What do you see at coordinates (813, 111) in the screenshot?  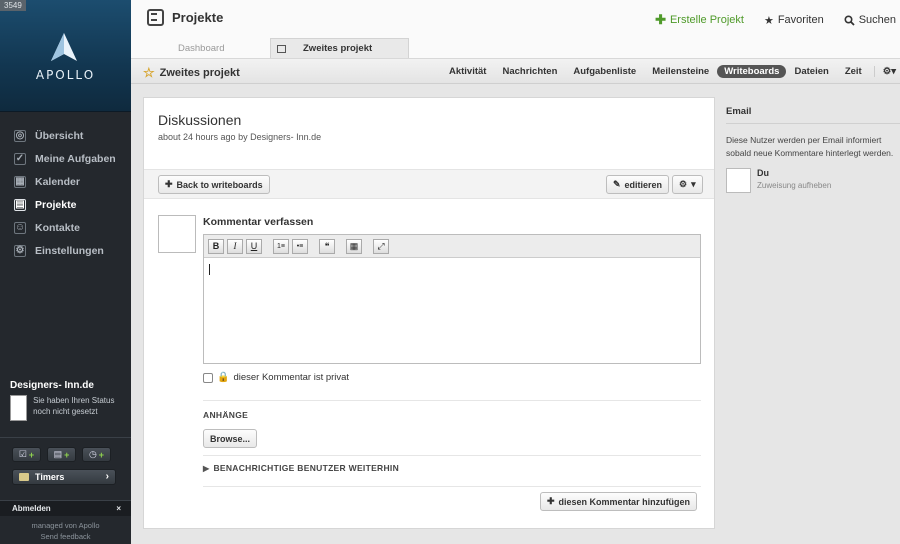 I see `email-heading: Email` at bounding box center [813, 111].